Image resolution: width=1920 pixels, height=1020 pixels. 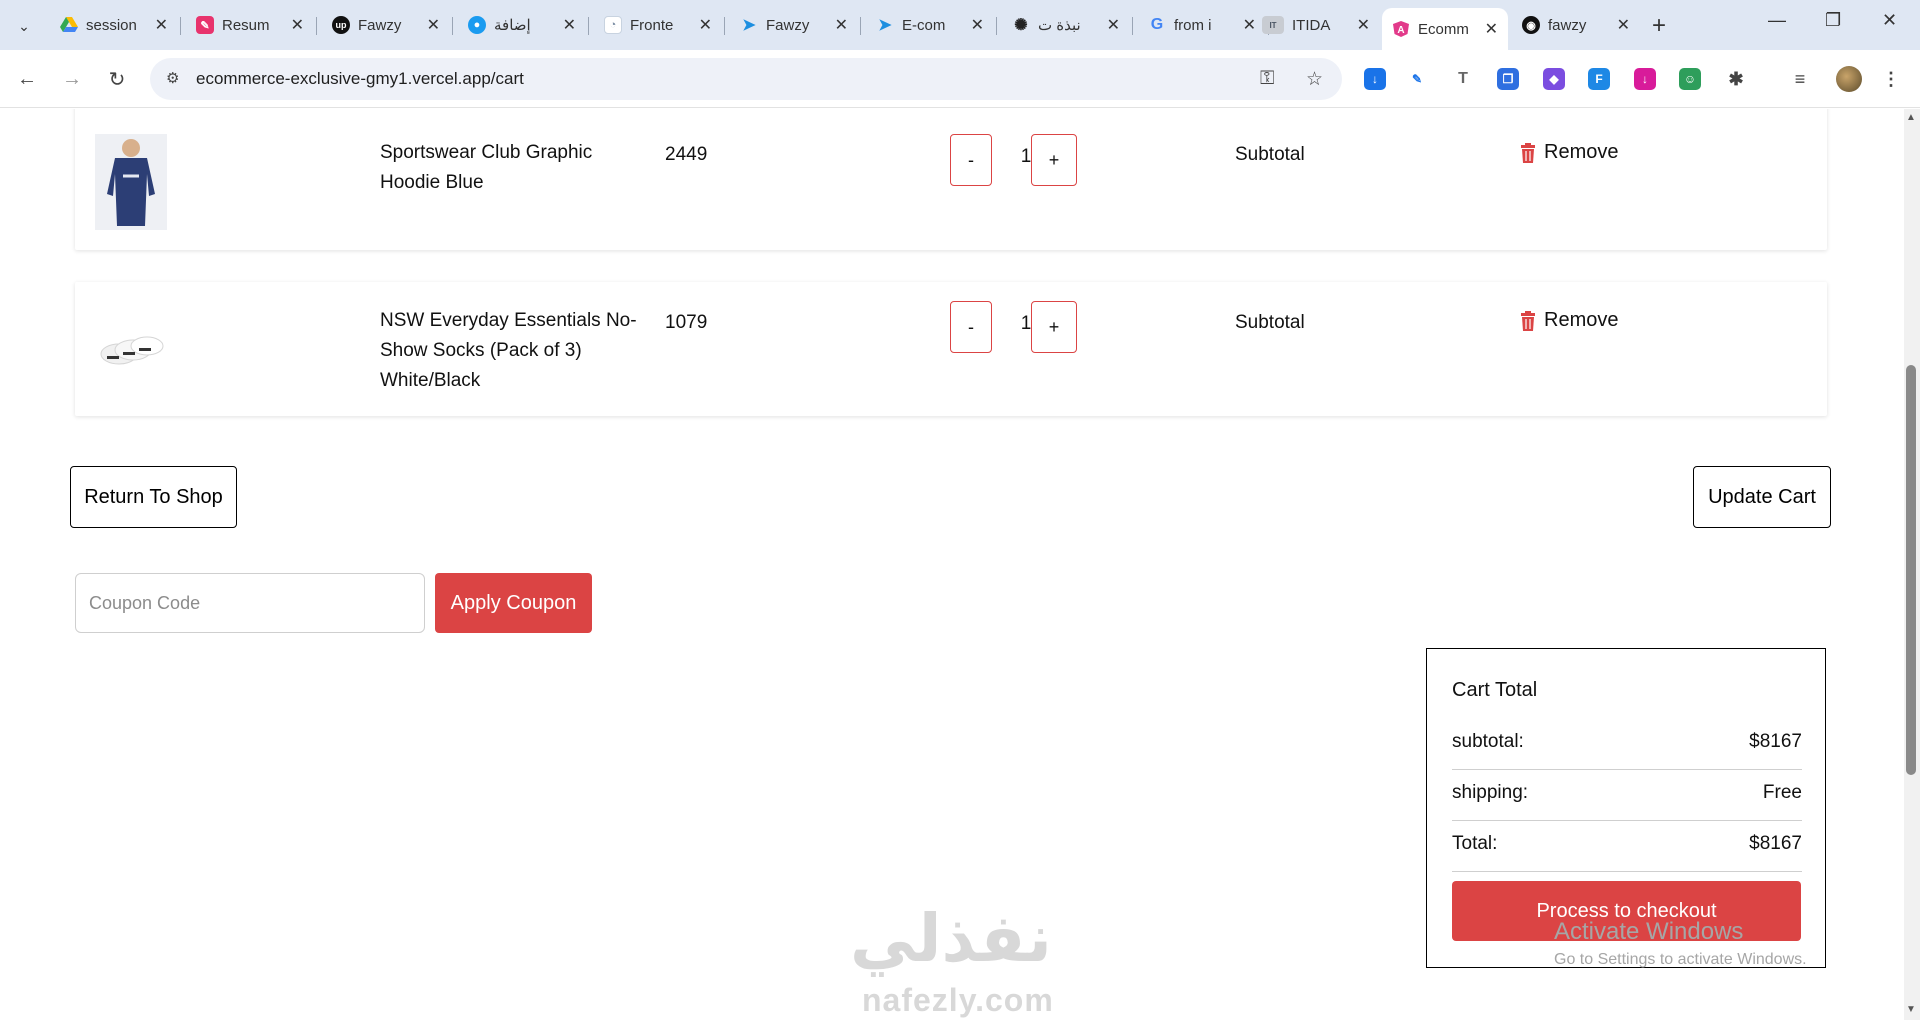 What do you see at coordinates (1193, 25) in the screenshot?
I see `tab-title: from i` at bounding box center [1193, 25].